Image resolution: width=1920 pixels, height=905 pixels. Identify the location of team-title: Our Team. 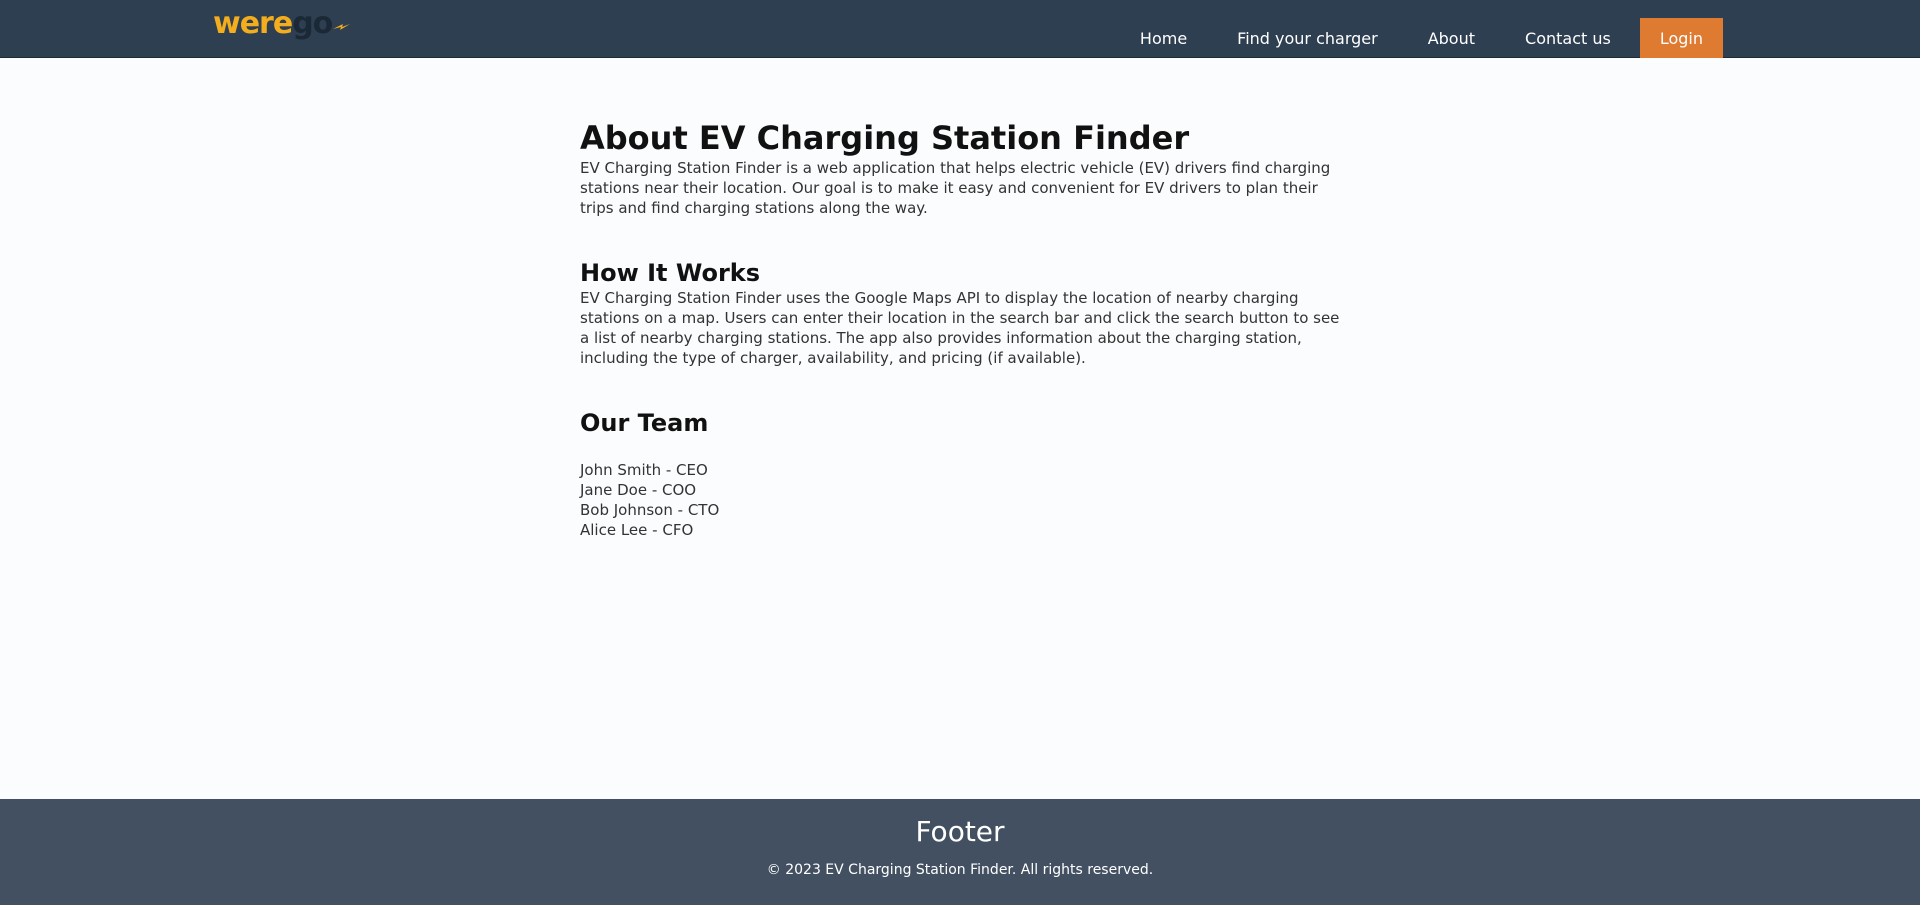
(644, 423).